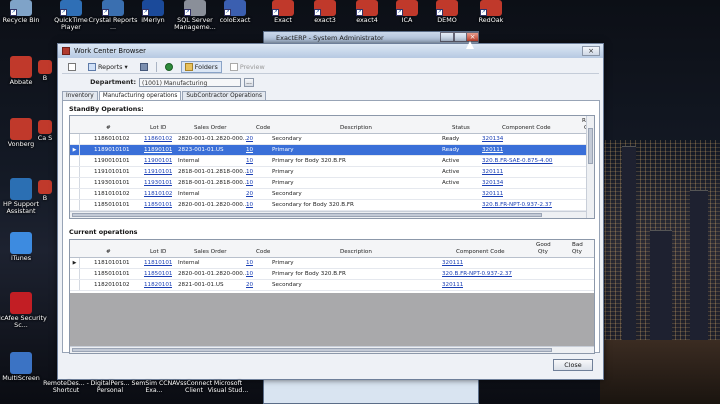  I want to click on desktop-shortcut: ↗ coloExact, so click(235, 12).